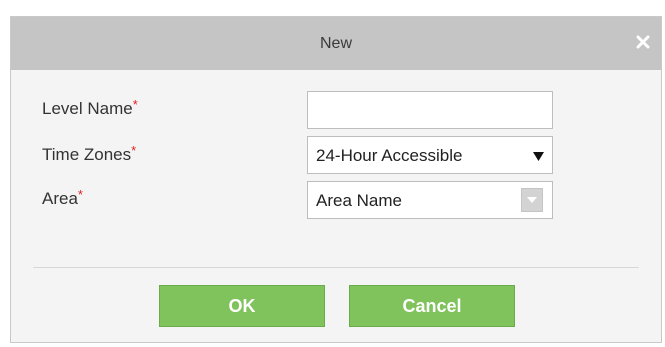 This screenshot has height=347, width=665. I want to click on time-zones-select: 24-Hour Accessible, so click(430, 155).